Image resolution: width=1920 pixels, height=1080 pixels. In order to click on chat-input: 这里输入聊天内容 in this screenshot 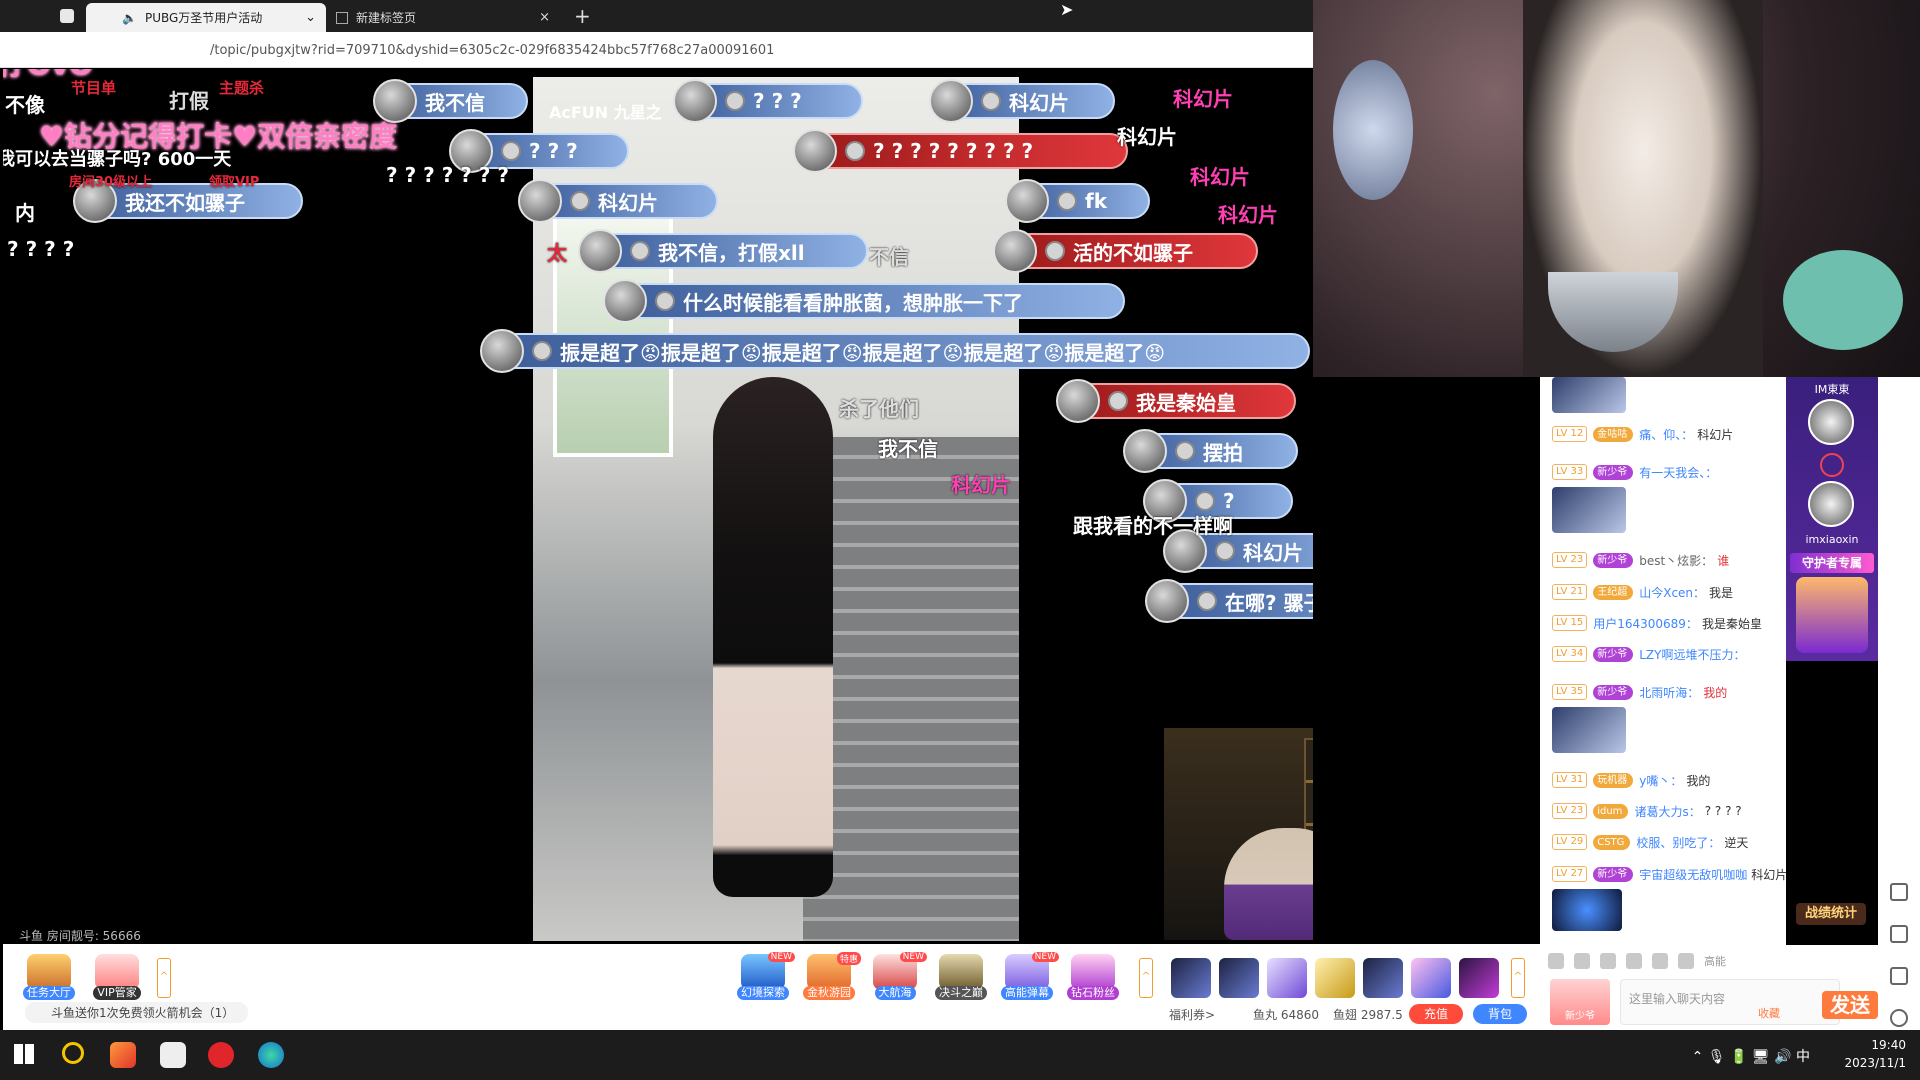, I will do `click(1730, 1002)`.